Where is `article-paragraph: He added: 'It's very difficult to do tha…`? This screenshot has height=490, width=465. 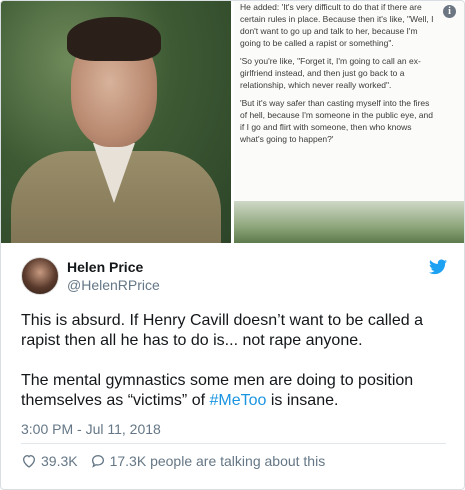 article-paragraph: He added: 'It's very difficult to do tha… is located at coordinates (337, 25).